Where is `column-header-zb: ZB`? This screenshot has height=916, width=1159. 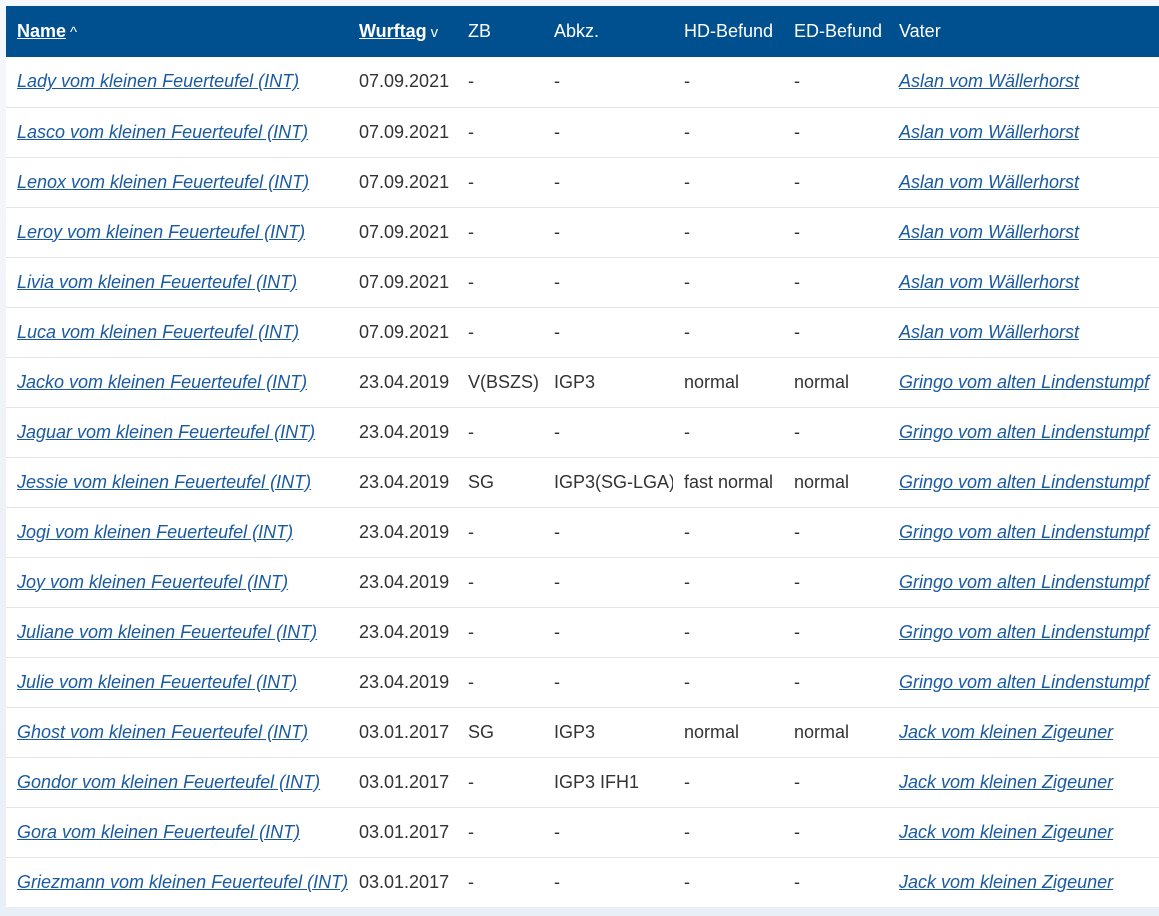
column-header-zb: ZB is located at coordinates (480, 31).